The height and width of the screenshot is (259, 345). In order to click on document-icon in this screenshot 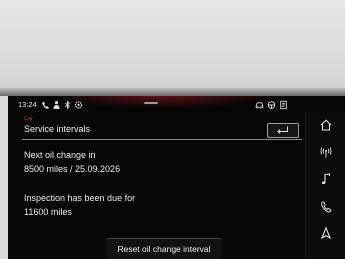, I will do `click(283, 105)`.